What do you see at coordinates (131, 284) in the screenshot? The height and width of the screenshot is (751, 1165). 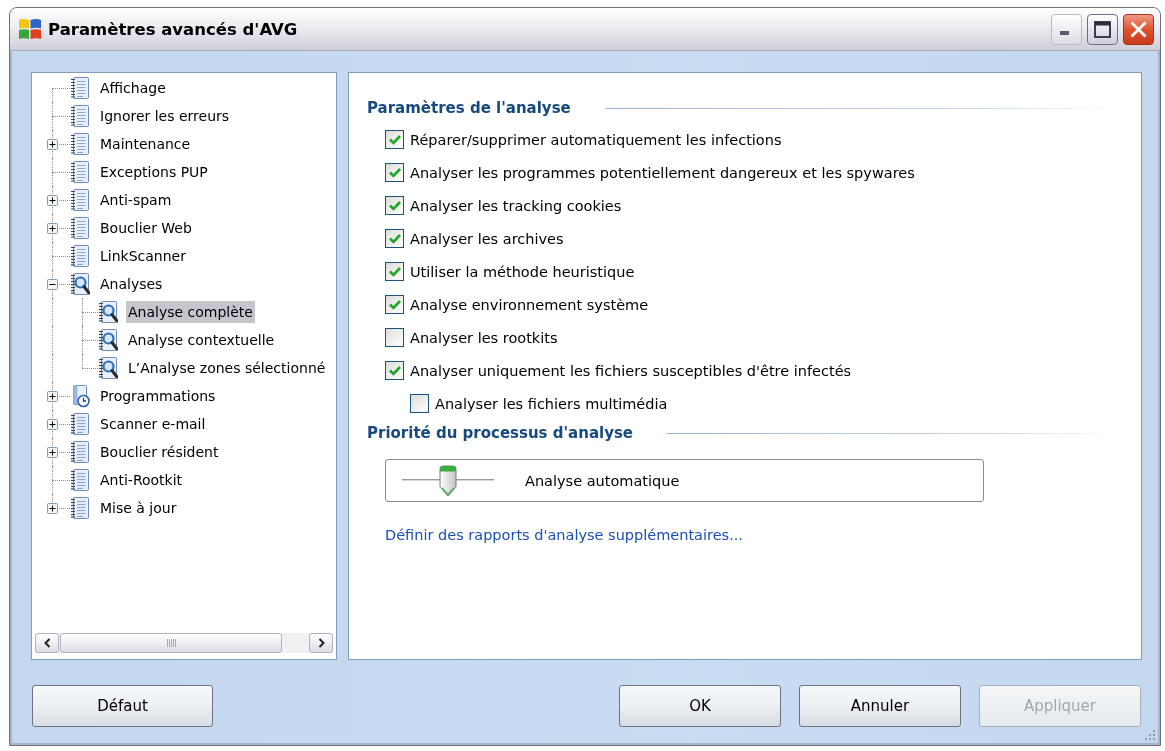 I see `tree-item: Analyses` at bounding box center [131, 284].